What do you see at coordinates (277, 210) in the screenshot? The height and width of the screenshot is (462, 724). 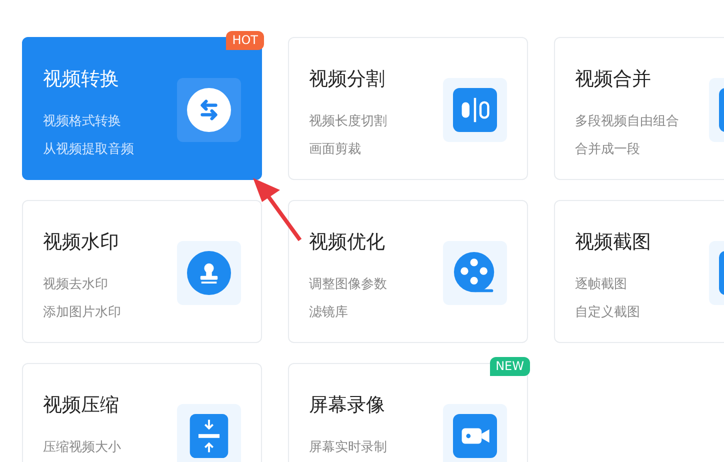 I see `arrow-annotation` at bounding box center [277, 210].